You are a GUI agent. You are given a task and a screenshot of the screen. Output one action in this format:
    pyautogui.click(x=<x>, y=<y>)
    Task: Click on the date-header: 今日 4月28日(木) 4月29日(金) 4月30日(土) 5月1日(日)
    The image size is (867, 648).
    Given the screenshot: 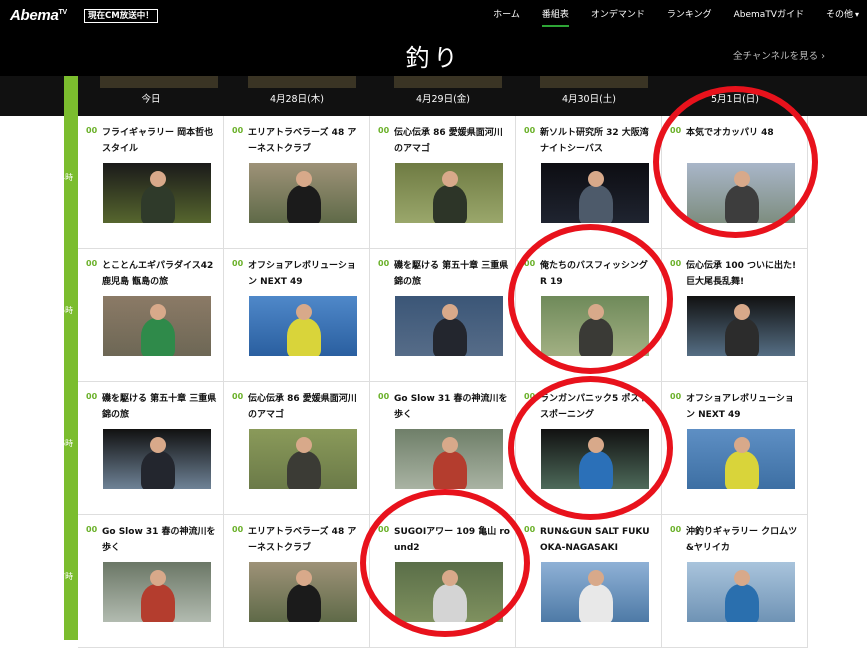 What is the action you would take?
    pyautogui.click(x=433, y=96)
    